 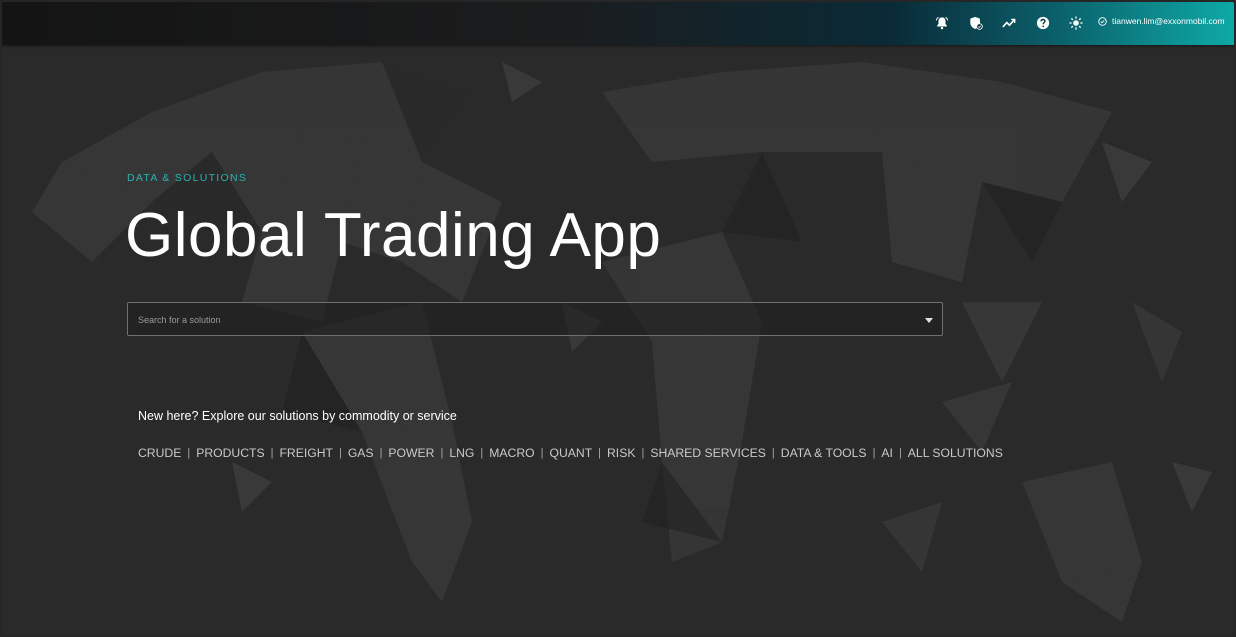 What do you see at coordinates (518, 320) in the screenshot?
I see `search-input` at bounding box center [518, 320].